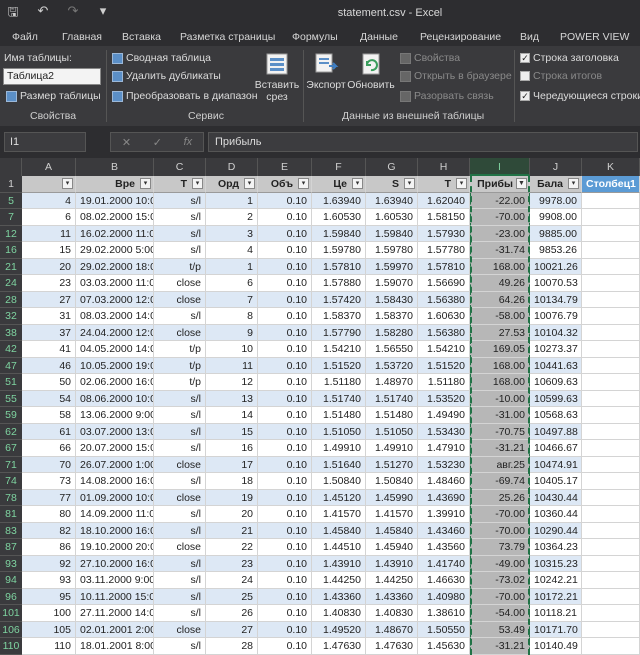  I want to click on cell-d: 11, so click(232, 365).